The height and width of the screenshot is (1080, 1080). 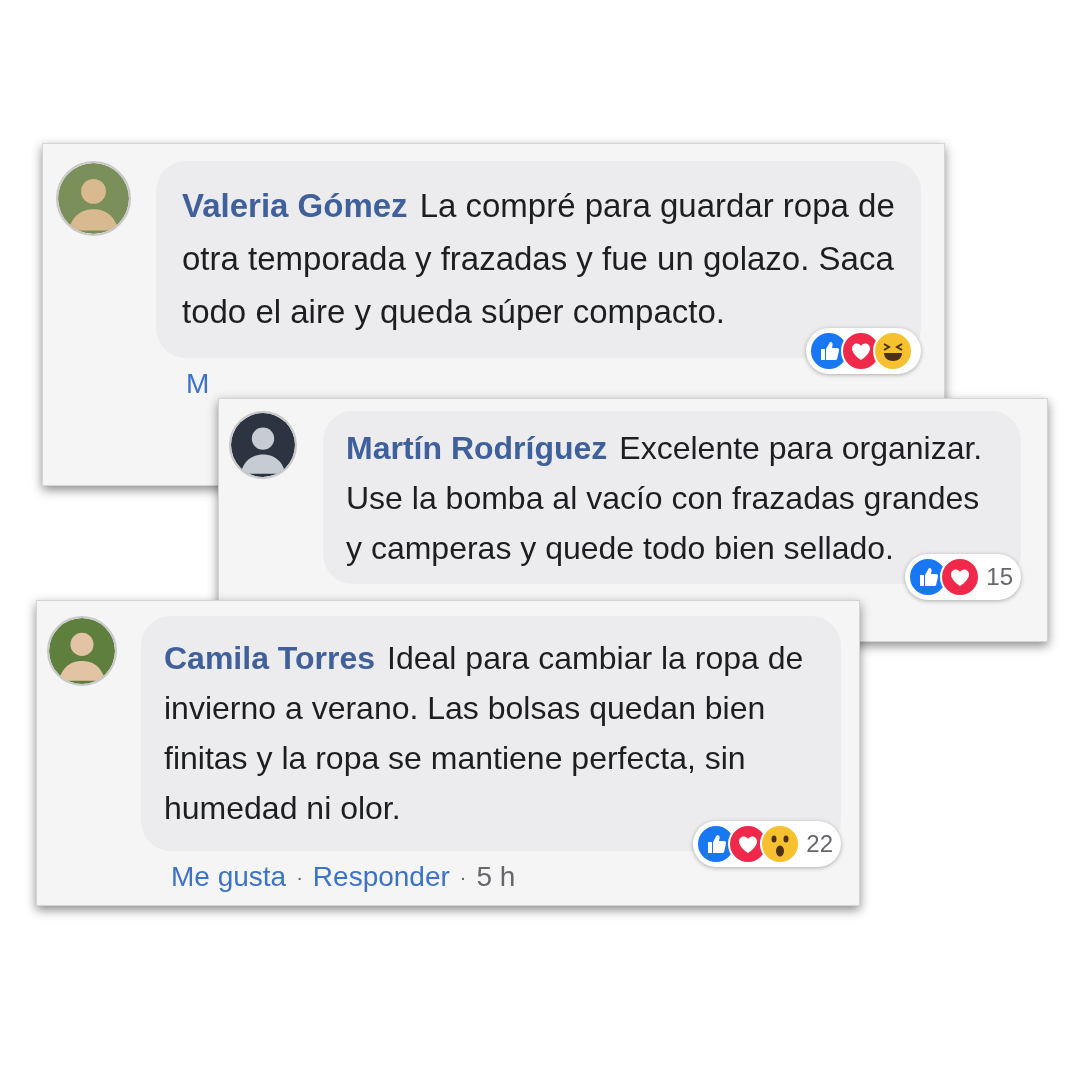 What do you see at coordinates (893, 351) in the screenshot?
I see `laughing-reaction-icon` at bounding box center [893, 351].